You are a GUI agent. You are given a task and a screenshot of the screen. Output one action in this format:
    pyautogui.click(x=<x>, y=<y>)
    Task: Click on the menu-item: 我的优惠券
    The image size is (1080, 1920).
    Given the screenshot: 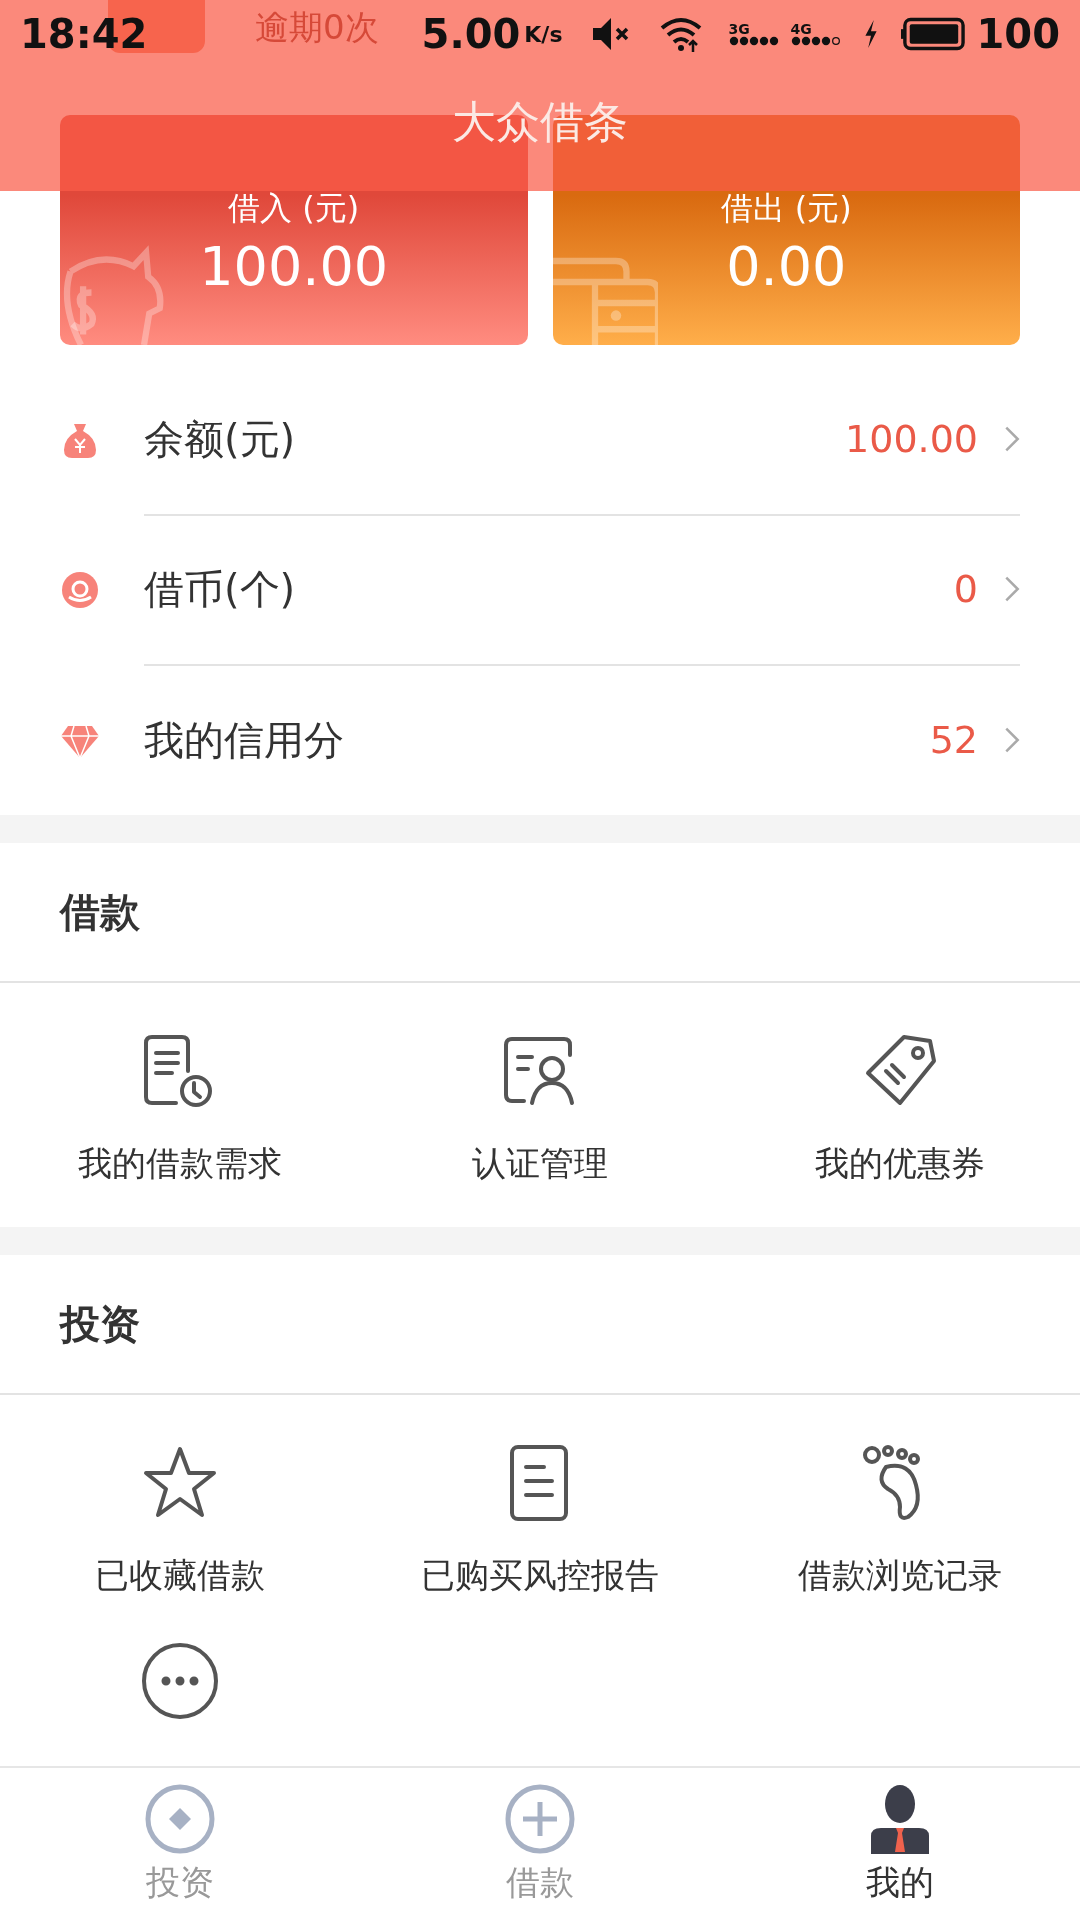 What is the action you would take?
    pyautogui.click(x=900, y=1109)
    